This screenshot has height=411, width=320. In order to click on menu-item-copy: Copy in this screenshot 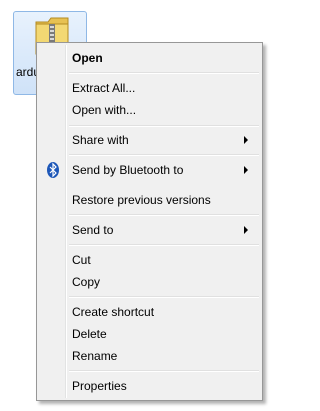, I will do `click(149, 282)`.